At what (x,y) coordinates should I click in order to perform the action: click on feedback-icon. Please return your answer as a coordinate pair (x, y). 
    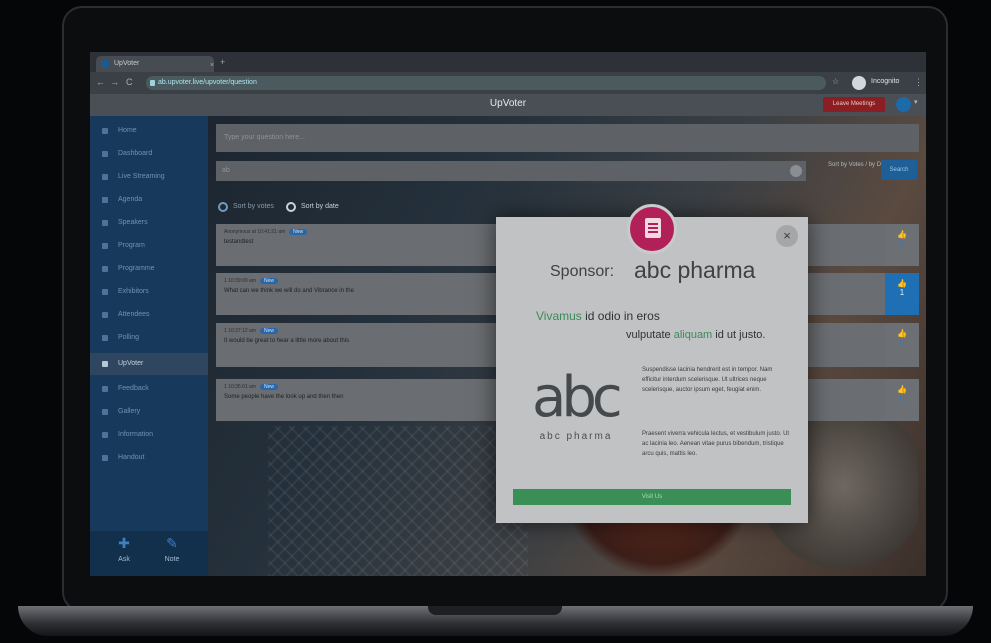
    Looking at the image, I should click on (105, 389).